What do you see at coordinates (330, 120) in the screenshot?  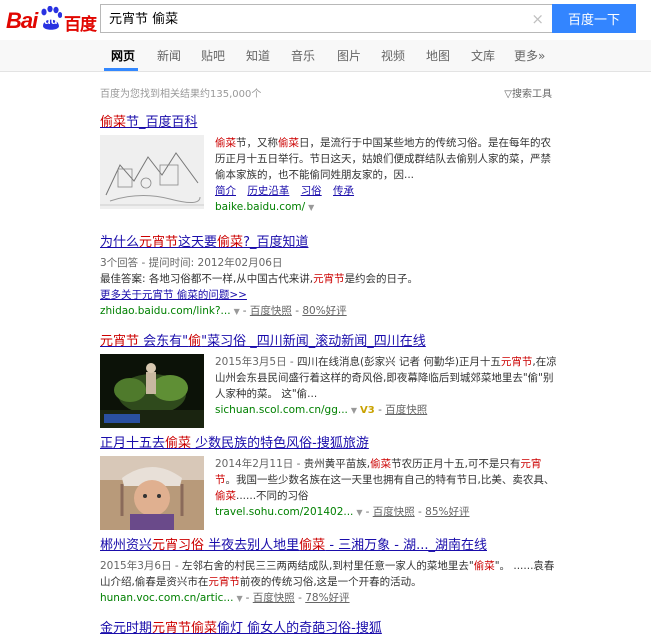 I see `result-title: 偷菜节_百度百科` at bounding box center [330, 120].